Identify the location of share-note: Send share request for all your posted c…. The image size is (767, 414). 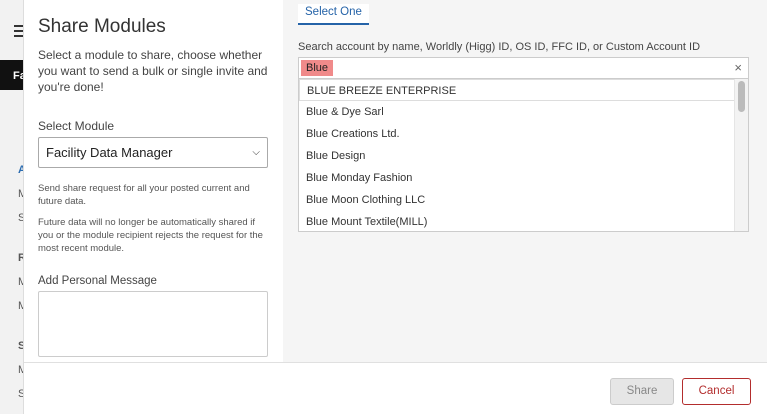
(144, 195).